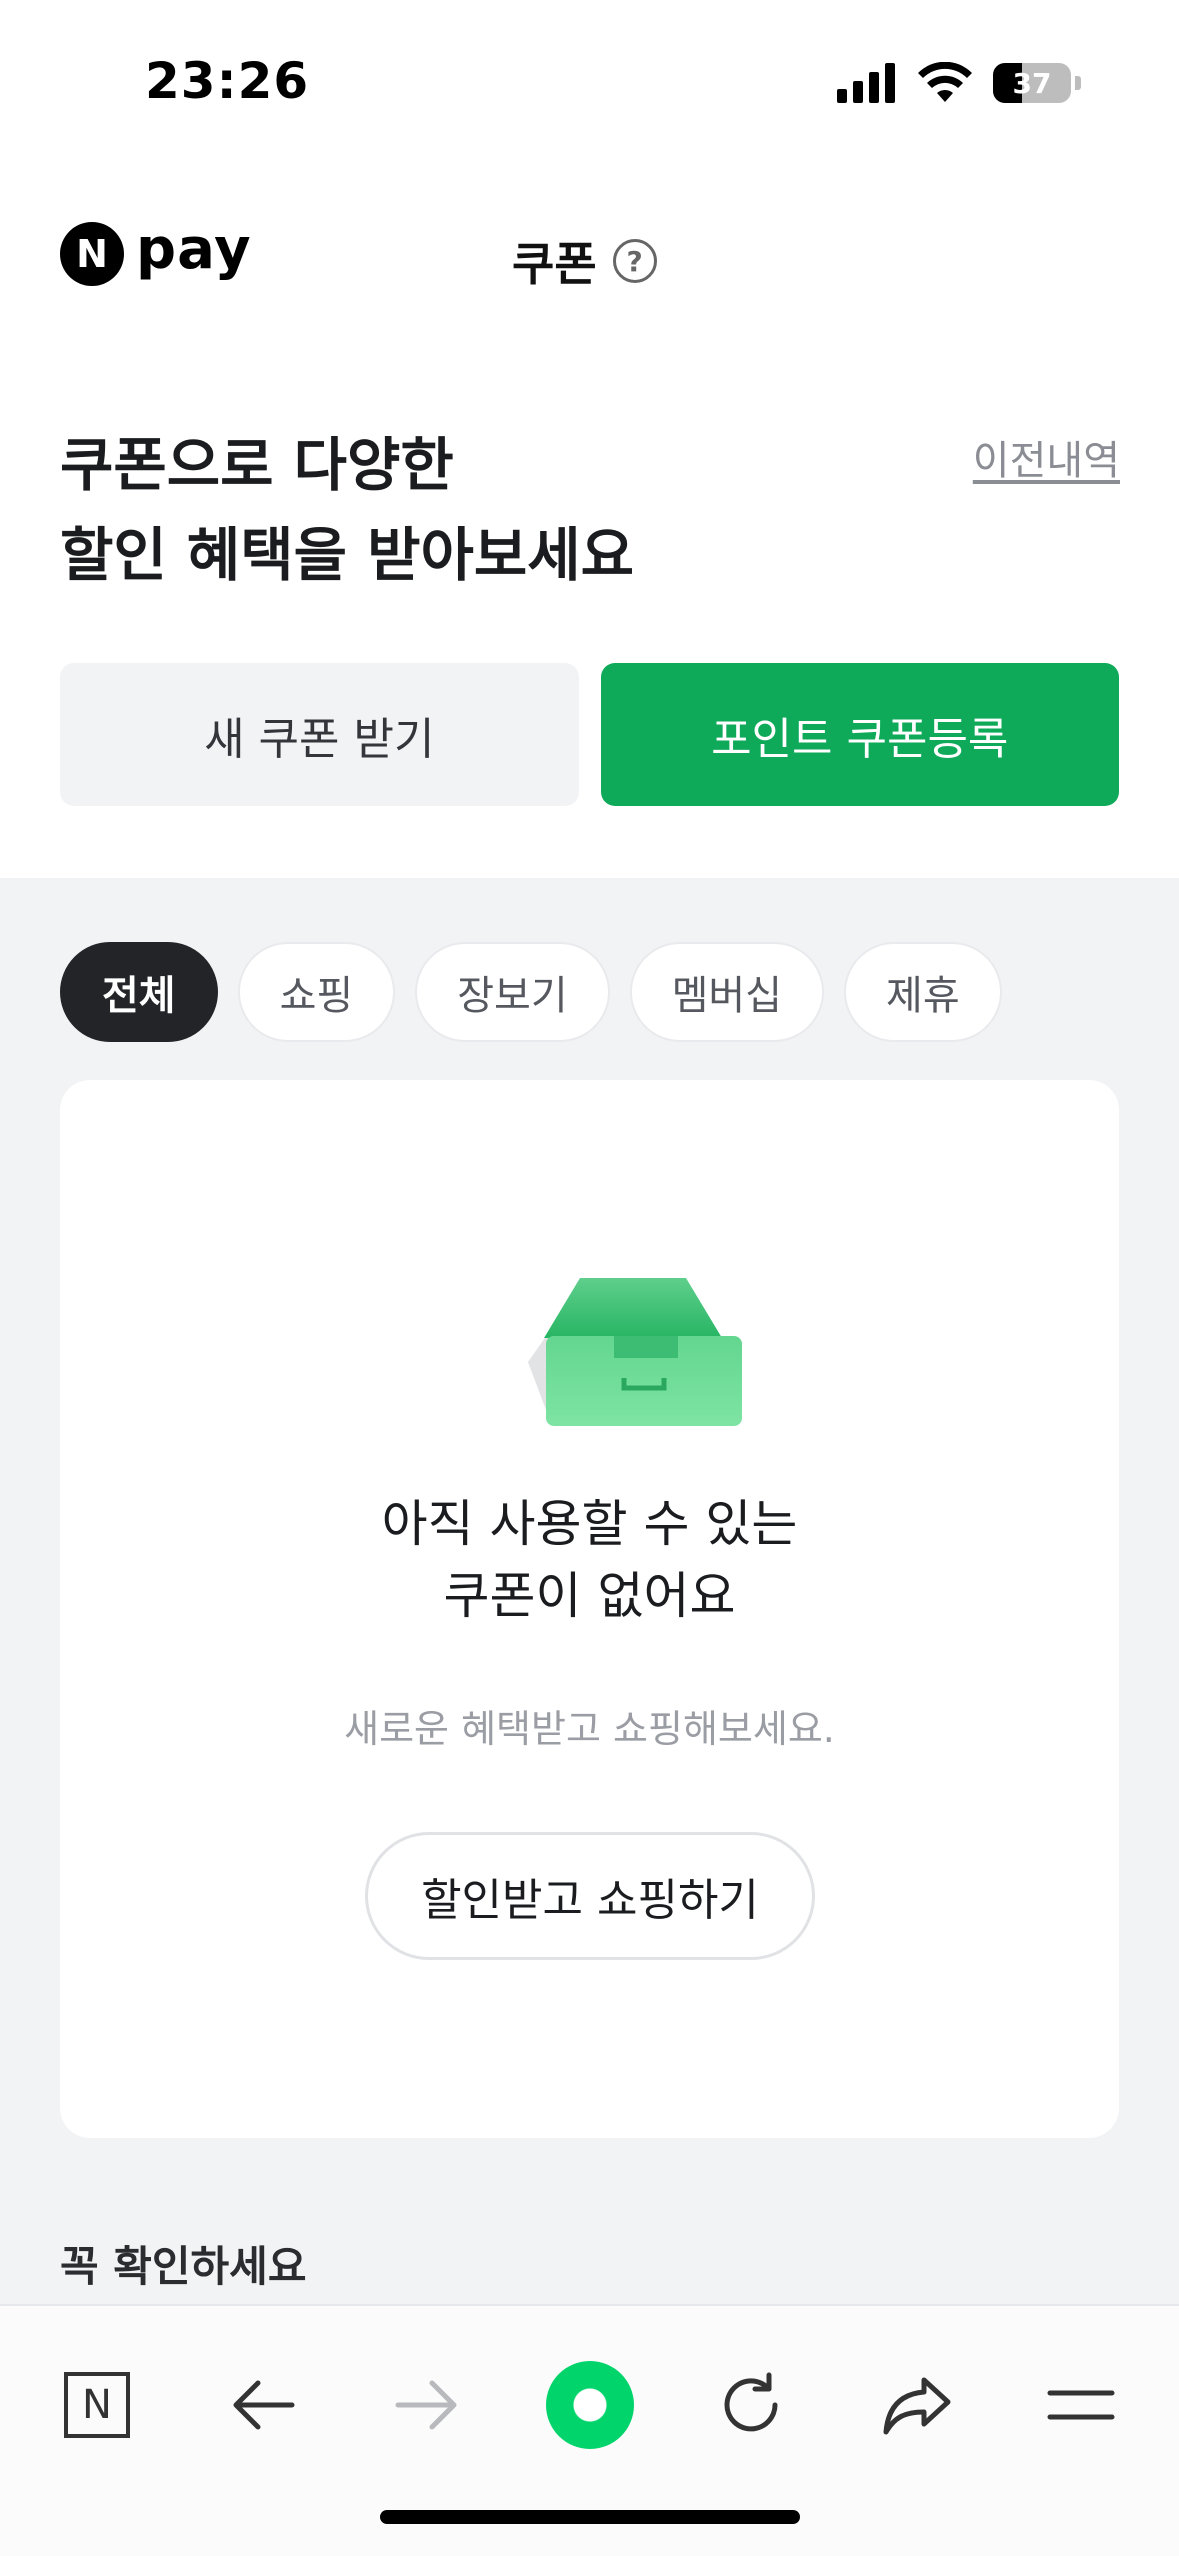 The width and height of the screenshot is (1179, 2556). I want to click on back-arrow-icon, so click(264, 2405).